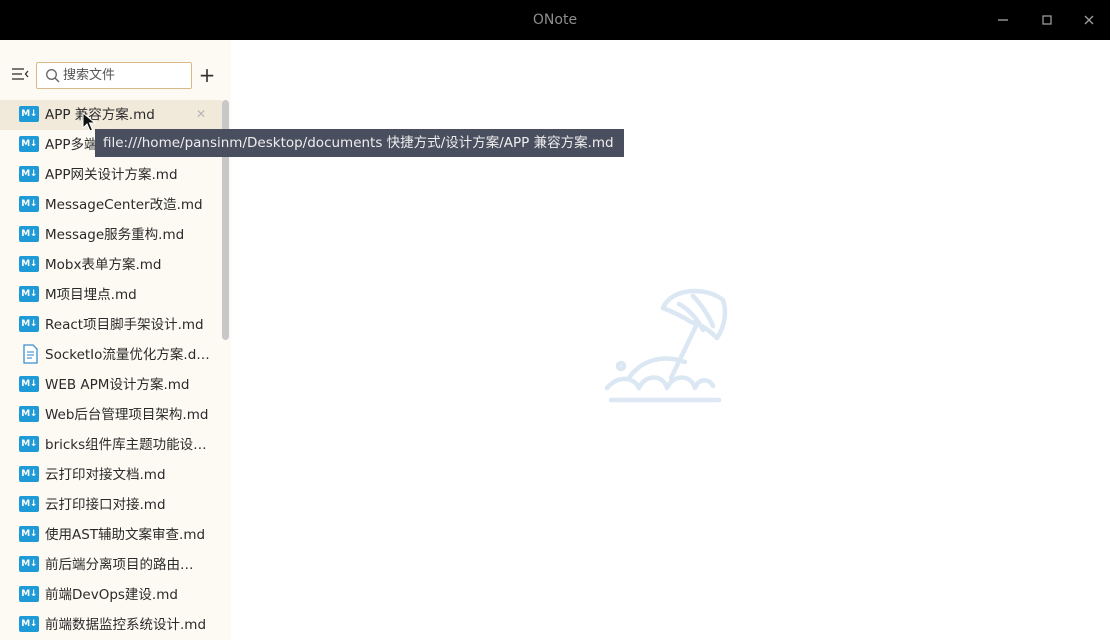 This screenshot has width=1110, height=640. I want to click on toggle-sidebar-button, so click(20, 74).